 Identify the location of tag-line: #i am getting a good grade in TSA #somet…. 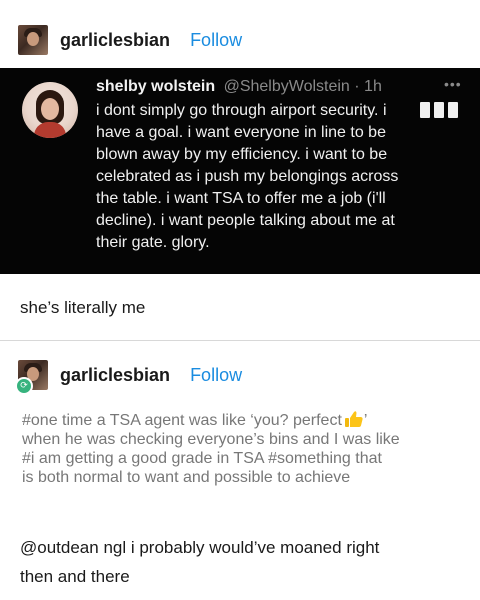
(242, 458).